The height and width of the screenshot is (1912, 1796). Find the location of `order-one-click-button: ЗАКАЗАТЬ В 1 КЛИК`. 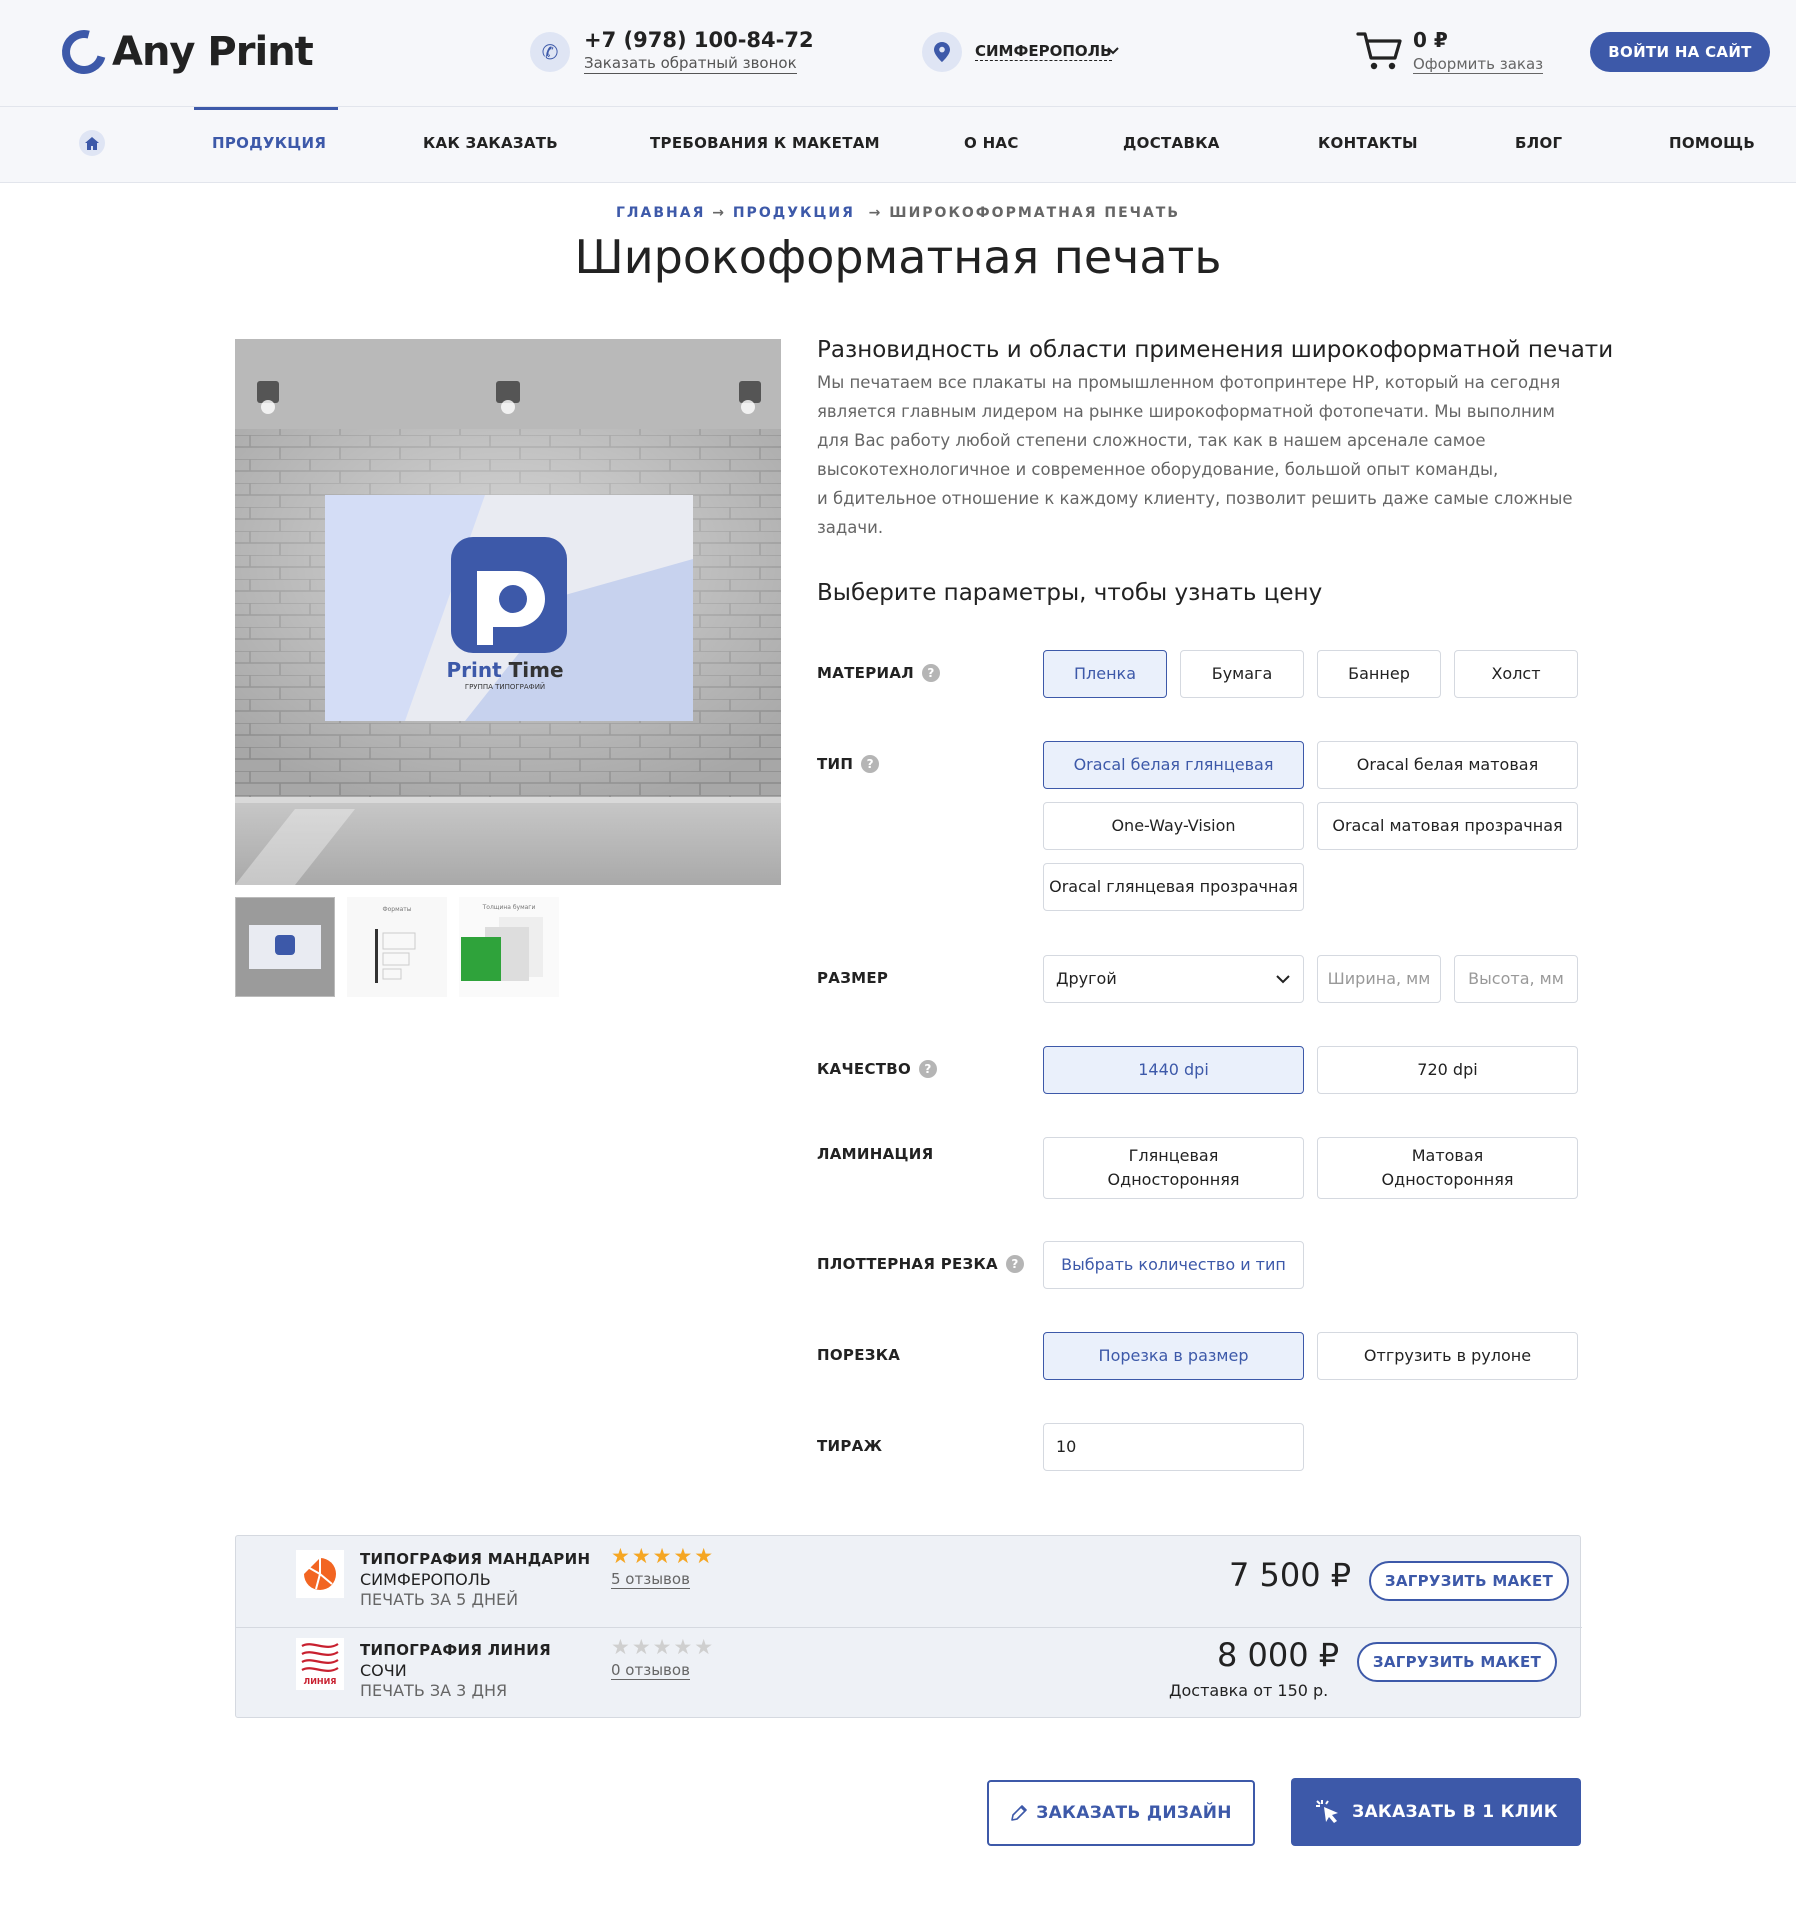

order-one-click-button: ЗАКАЗАТЬ В 1 КЛИК is located at coordinates (1436, 1812).